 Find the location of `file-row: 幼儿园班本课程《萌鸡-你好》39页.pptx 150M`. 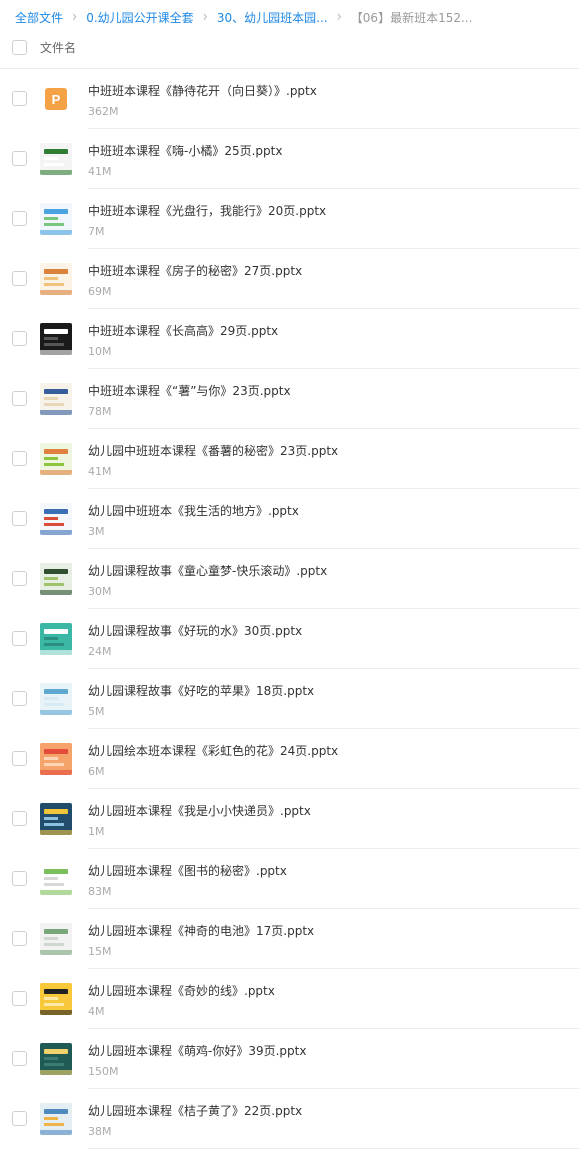

file-row: 幼儿园班本课程《萌鸡-你好》39页.pptx 150M is located at coordinates (289, 1059).